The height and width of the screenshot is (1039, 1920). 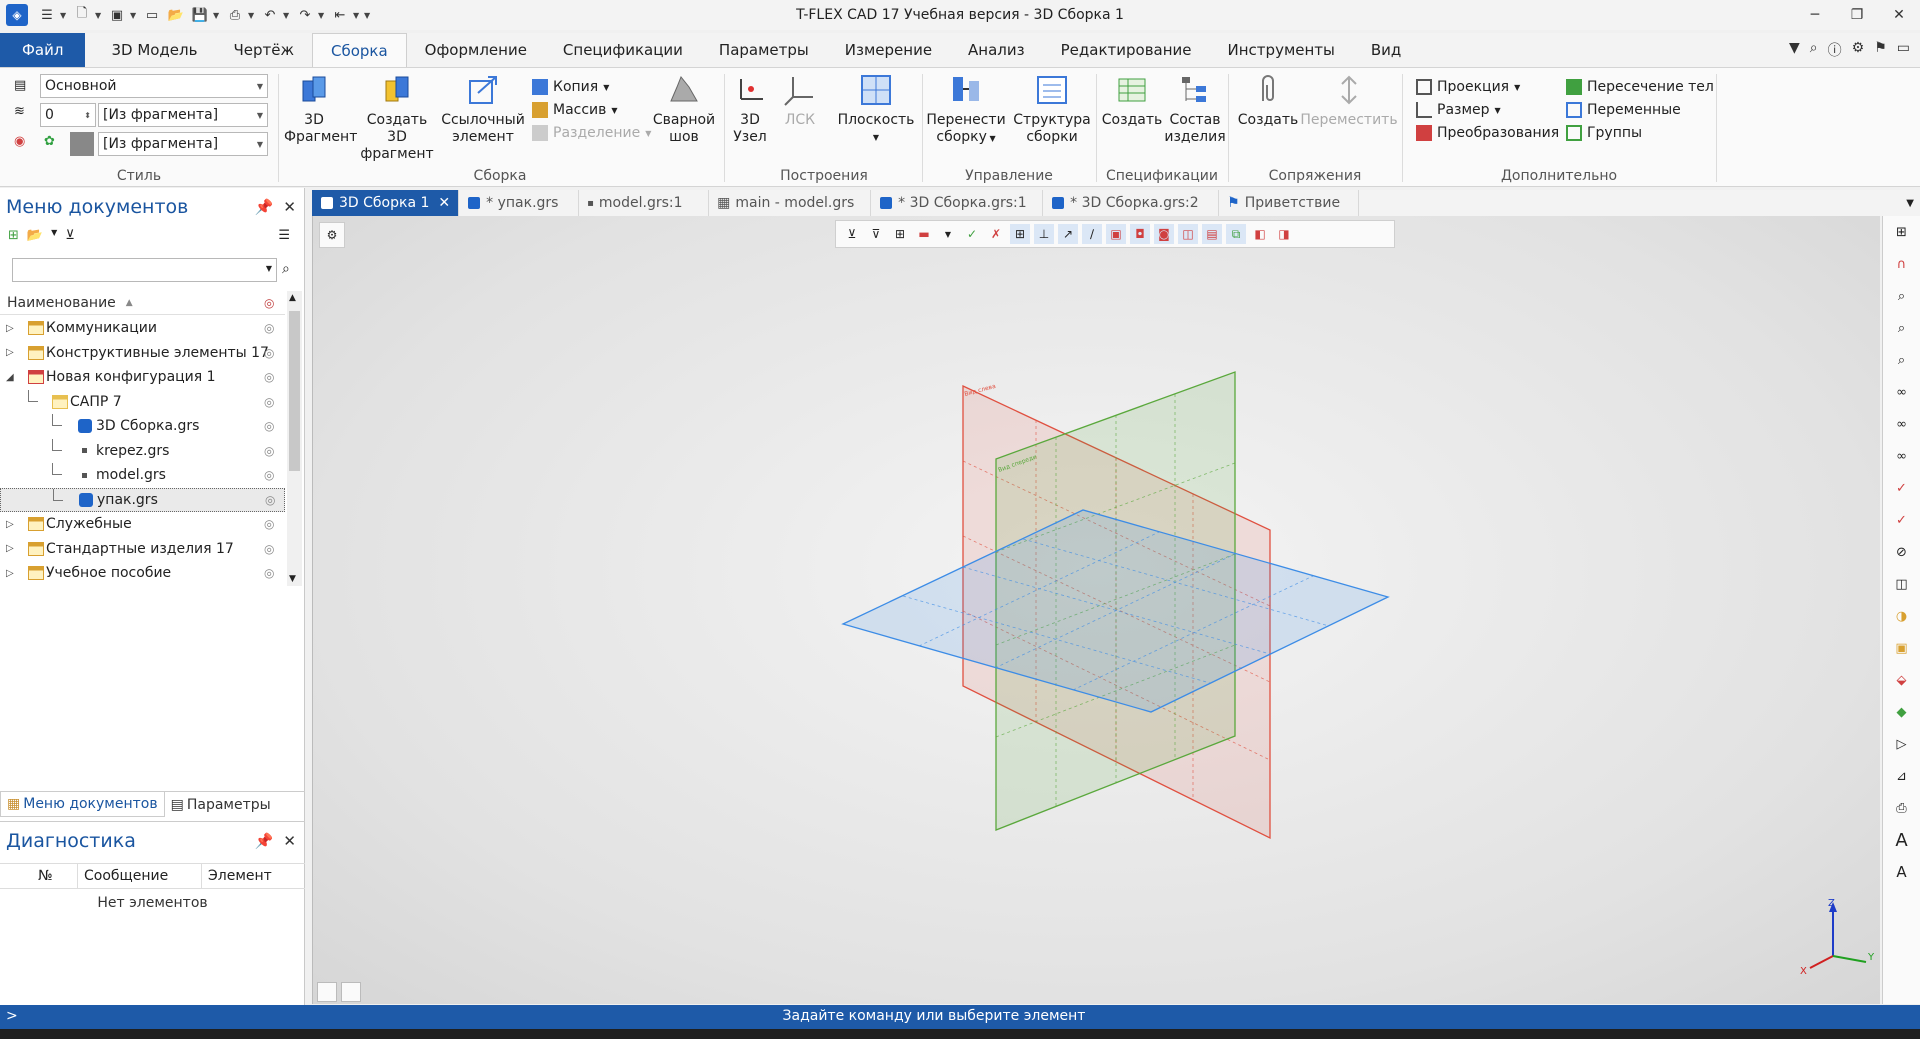 I want to click on create-spec-button: Создать, so click(x=1132, y=100).